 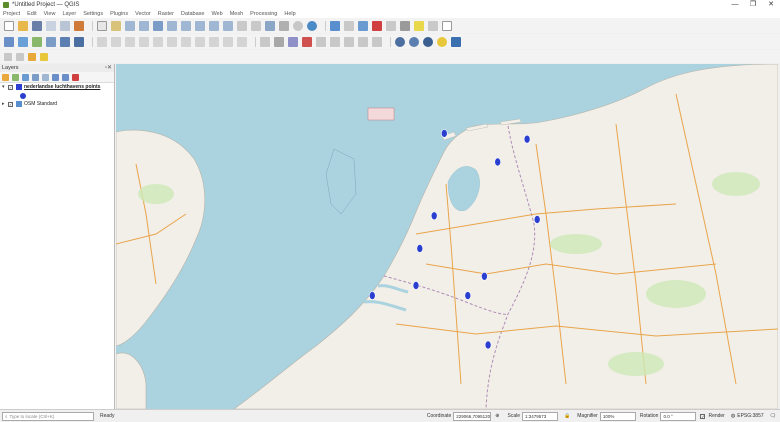 I want to click on annotation-icon, so click(x=433, y=25).